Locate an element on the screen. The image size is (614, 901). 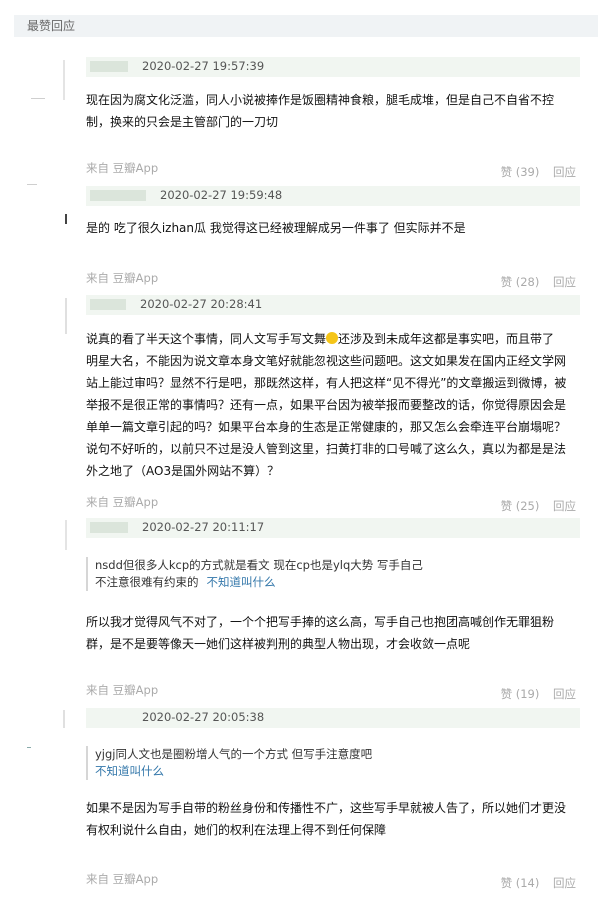
like-button: 赞 (28) is located at coordinates (520, 282).